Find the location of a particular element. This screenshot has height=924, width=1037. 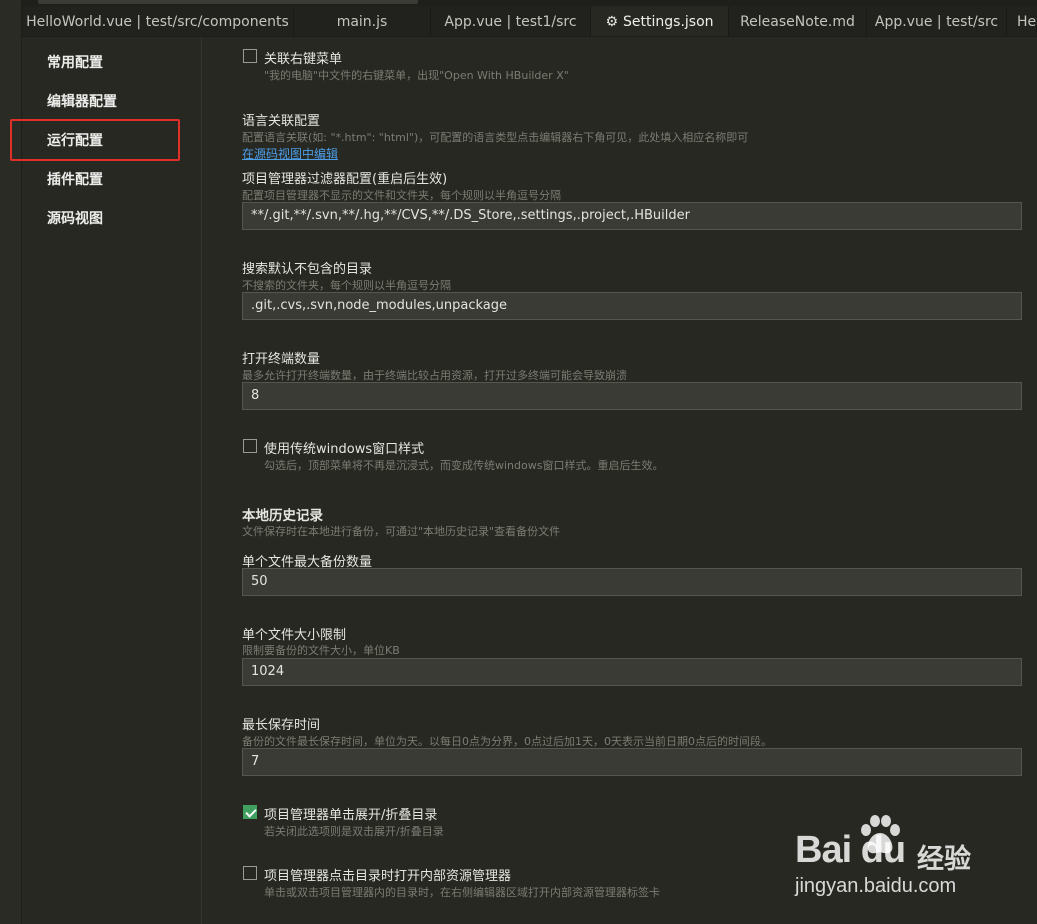

tab-overflow: He is located at coordinates (1022, 21).